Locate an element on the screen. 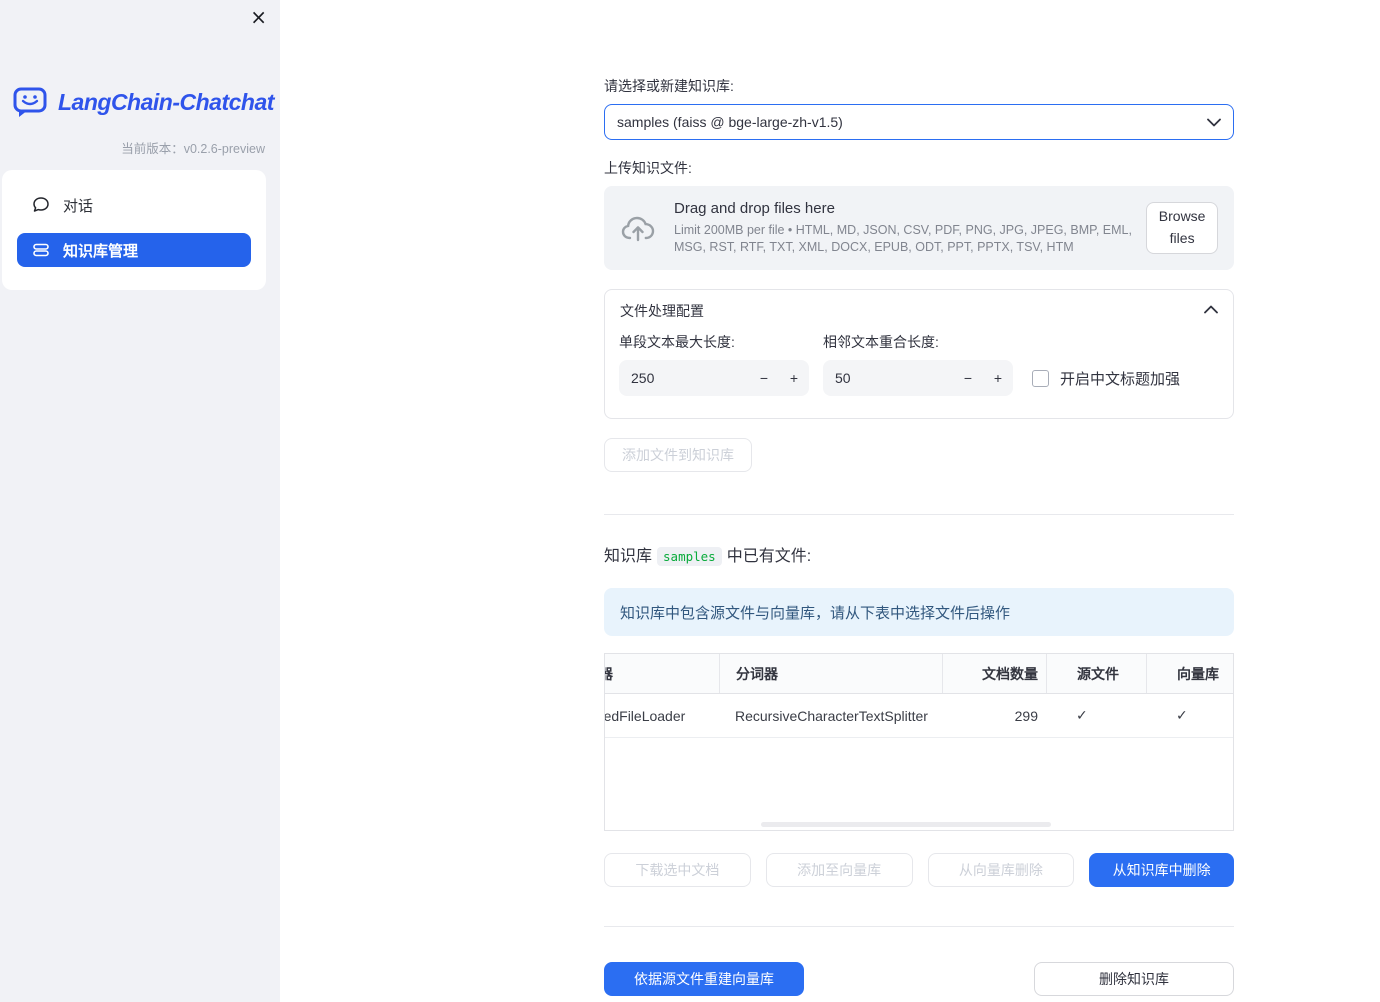 The height and width of the screenshot is (1002, 1380). kb-selectbox-value: samples (faiss @ bge-large-zh-v1.5) is located at coordinates (730, 122).